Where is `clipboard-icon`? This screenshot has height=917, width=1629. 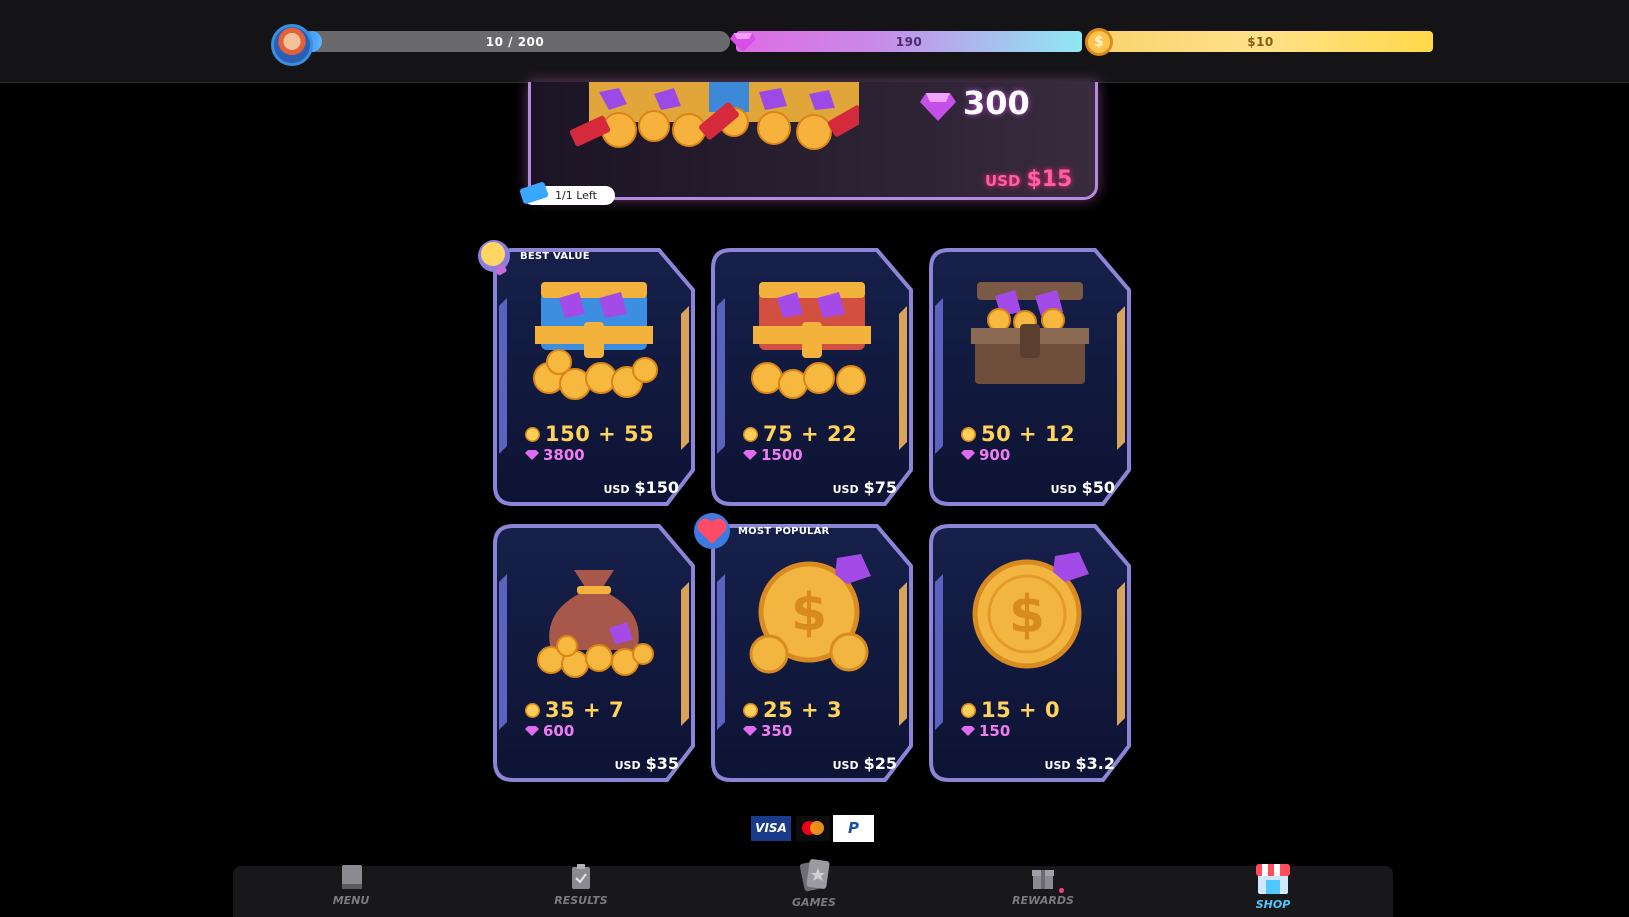 clipboard-icon is located at coordinates (581, 876).